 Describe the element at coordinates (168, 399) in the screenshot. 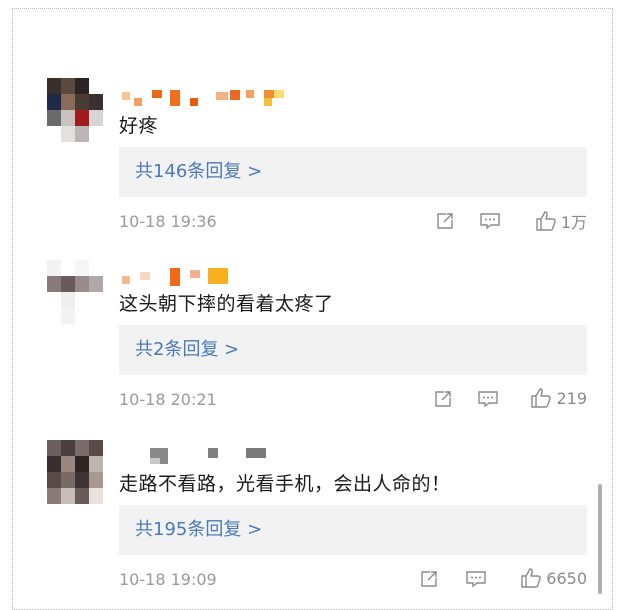

I see `comment-time: 10-18 20:21` at that location.